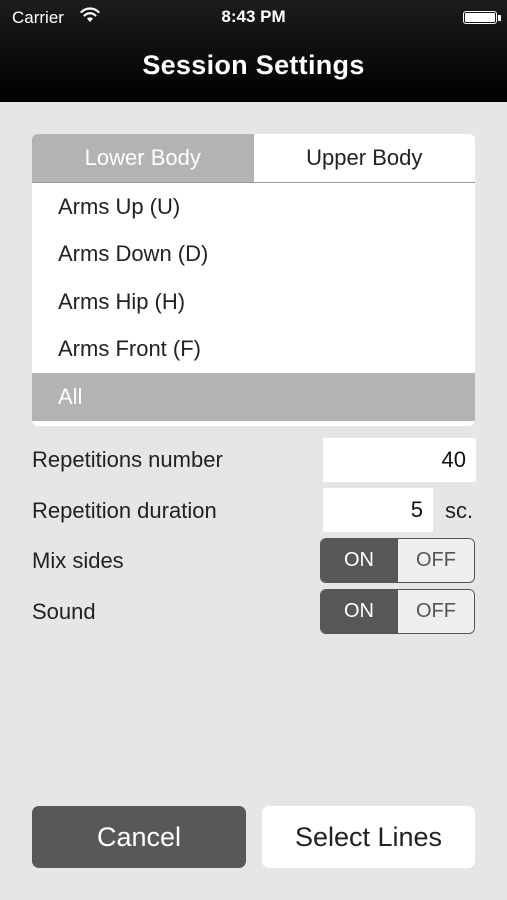  What do you see at coordinates (253, 255) in the screenshot?
I see `option-arms-down: Arms Down (D)` at bounding box center [253, 255].